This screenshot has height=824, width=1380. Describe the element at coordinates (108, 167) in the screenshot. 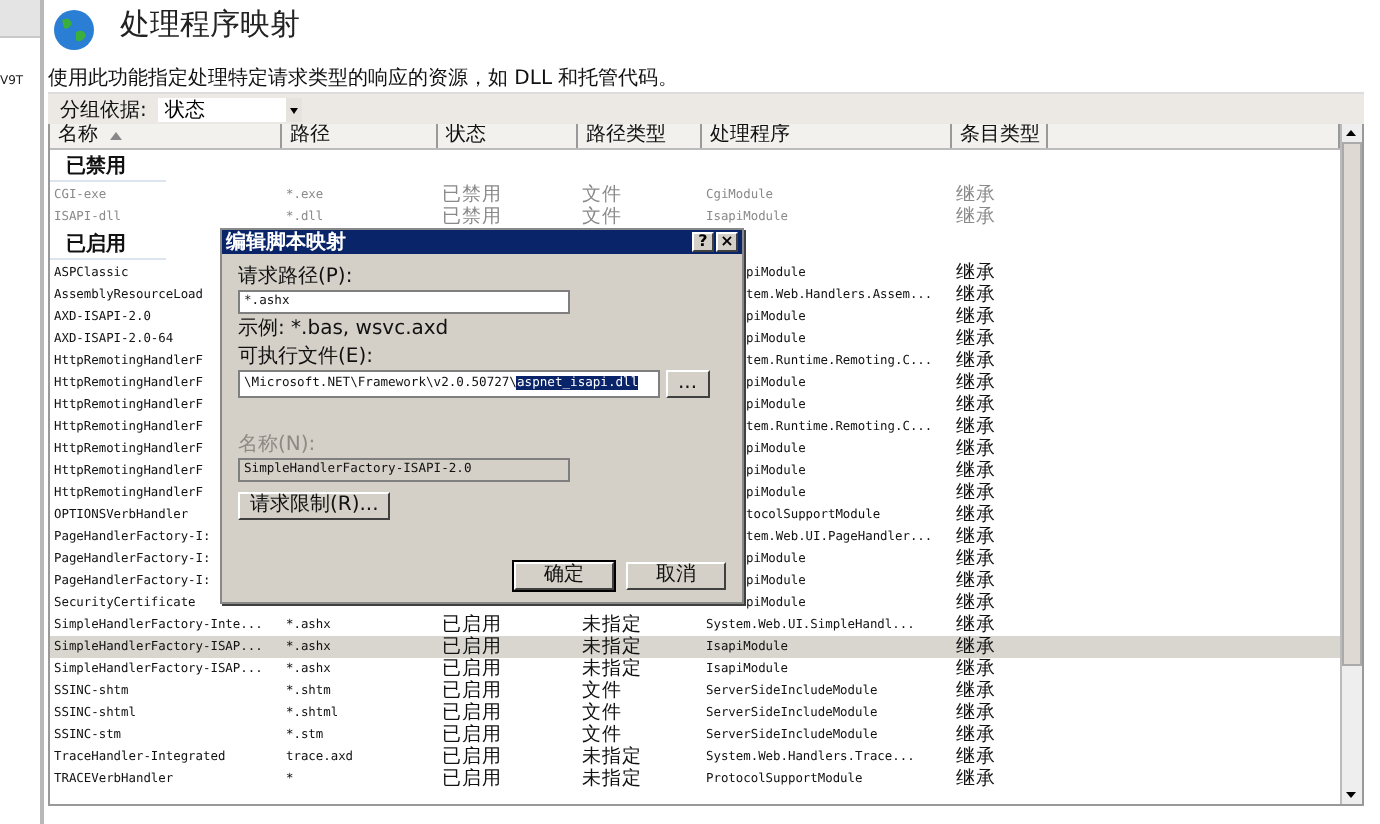

I see `group-heading: 已禁用` at that location.